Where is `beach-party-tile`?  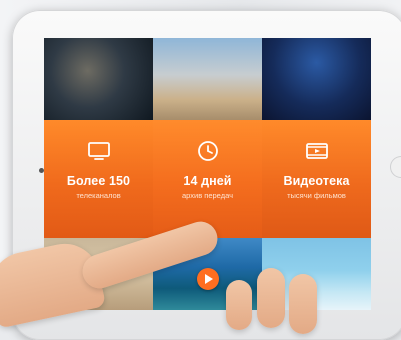 beach-party-tile is located at coordinates (207, 79).